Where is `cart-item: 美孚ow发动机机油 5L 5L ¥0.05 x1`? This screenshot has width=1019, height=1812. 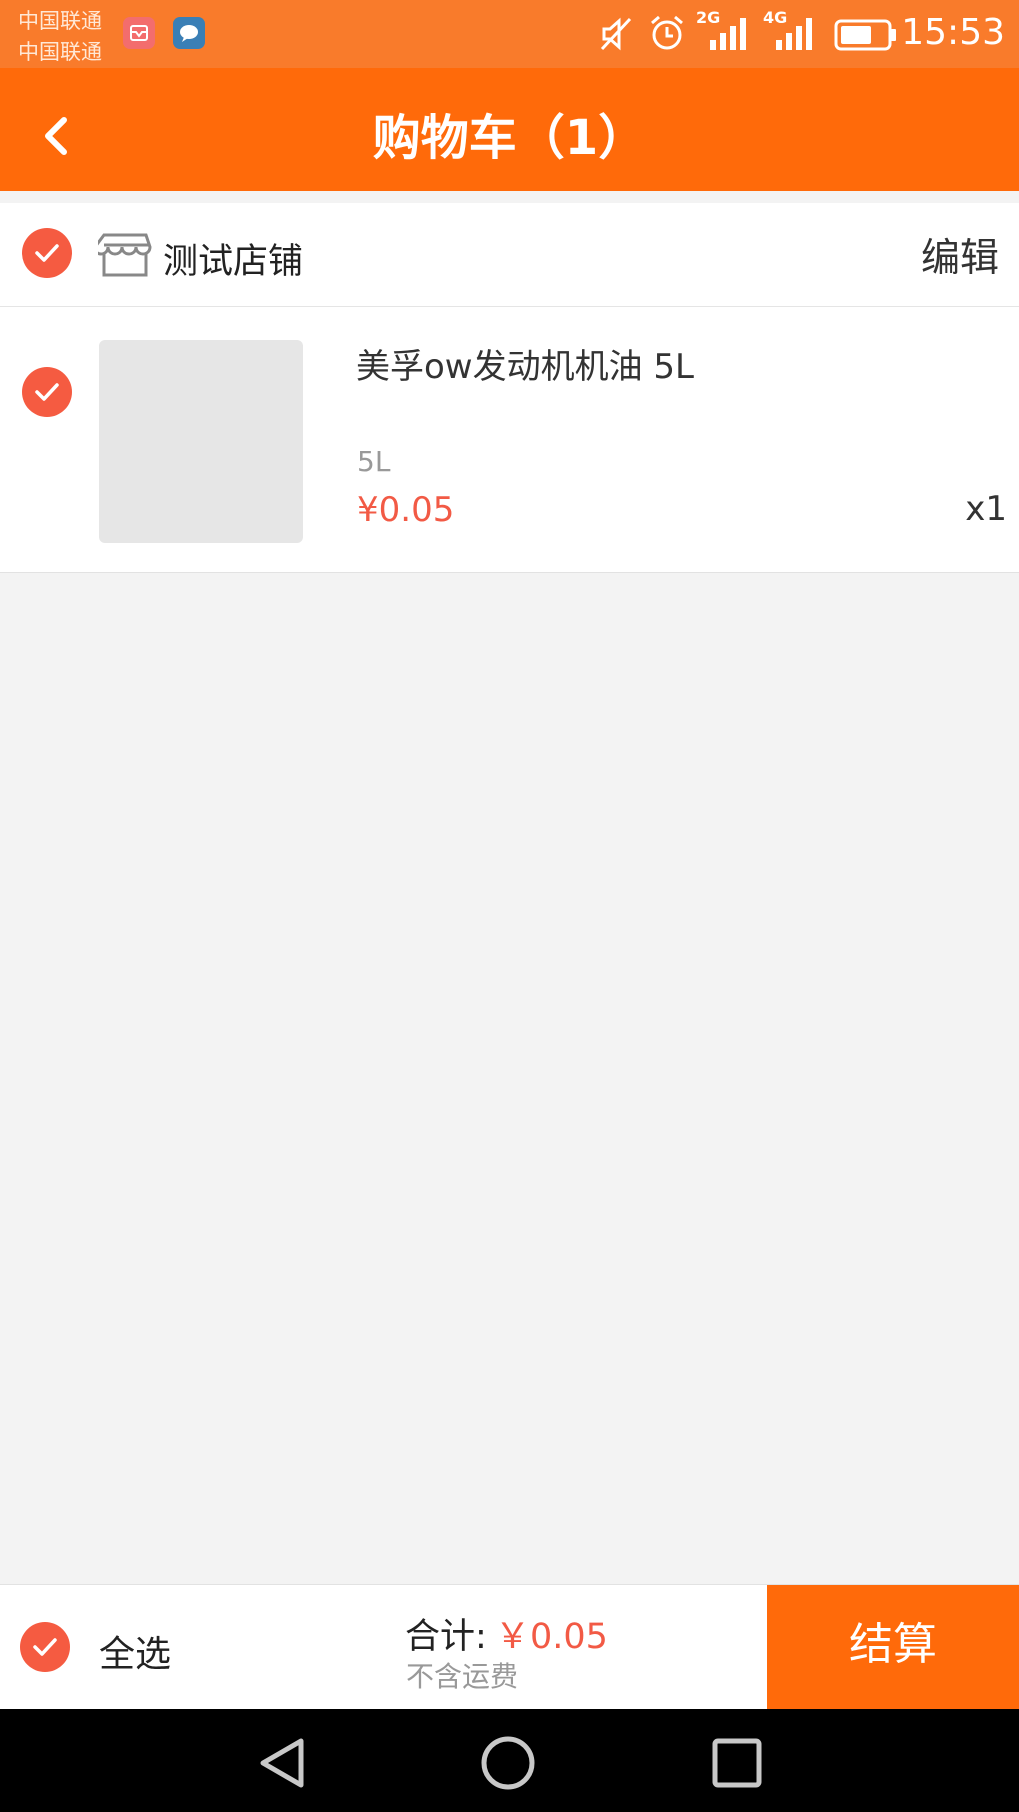
cart-item: 美孚ow发动机机油 5L 5L ¥0.05 x1 is located at coordinates (509, 440).